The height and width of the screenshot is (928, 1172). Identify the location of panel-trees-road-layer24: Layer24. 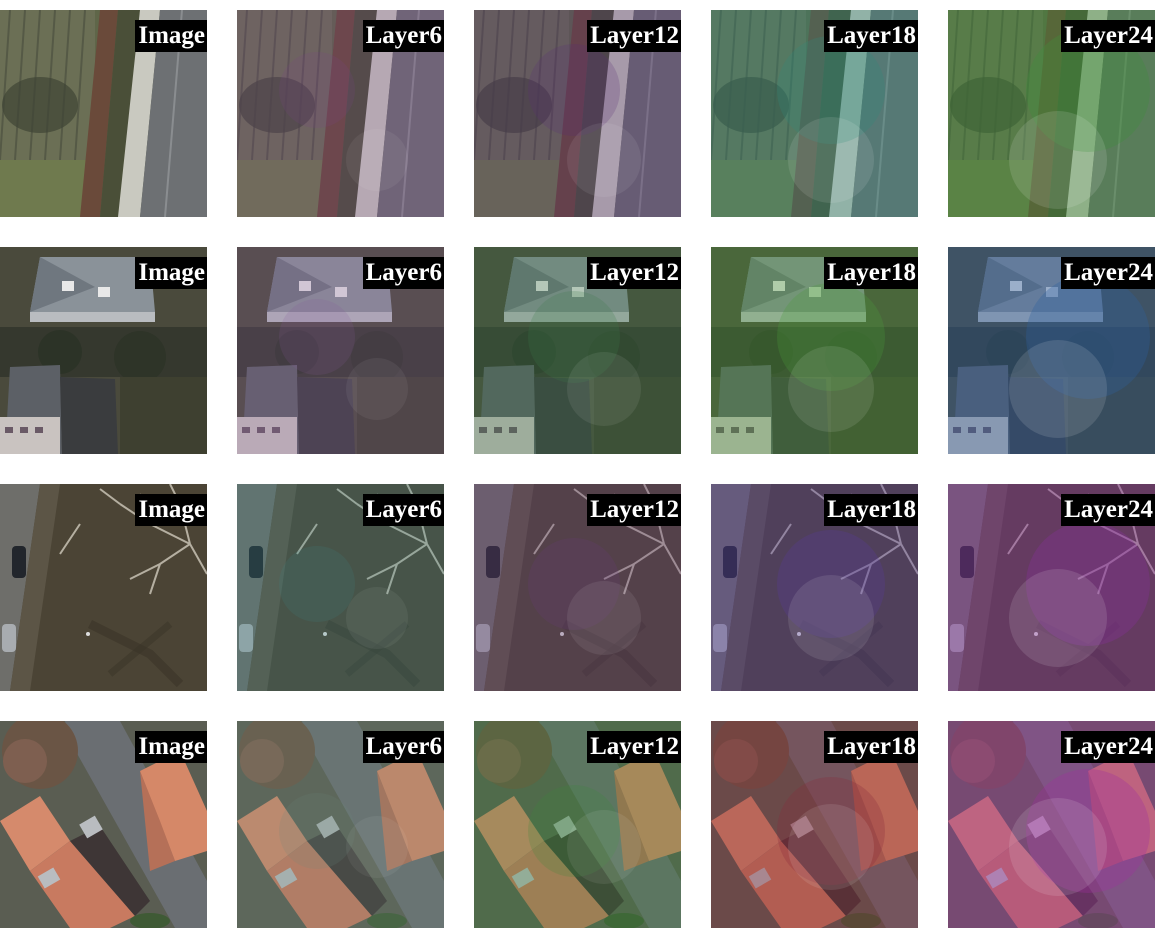
(1051, 587).